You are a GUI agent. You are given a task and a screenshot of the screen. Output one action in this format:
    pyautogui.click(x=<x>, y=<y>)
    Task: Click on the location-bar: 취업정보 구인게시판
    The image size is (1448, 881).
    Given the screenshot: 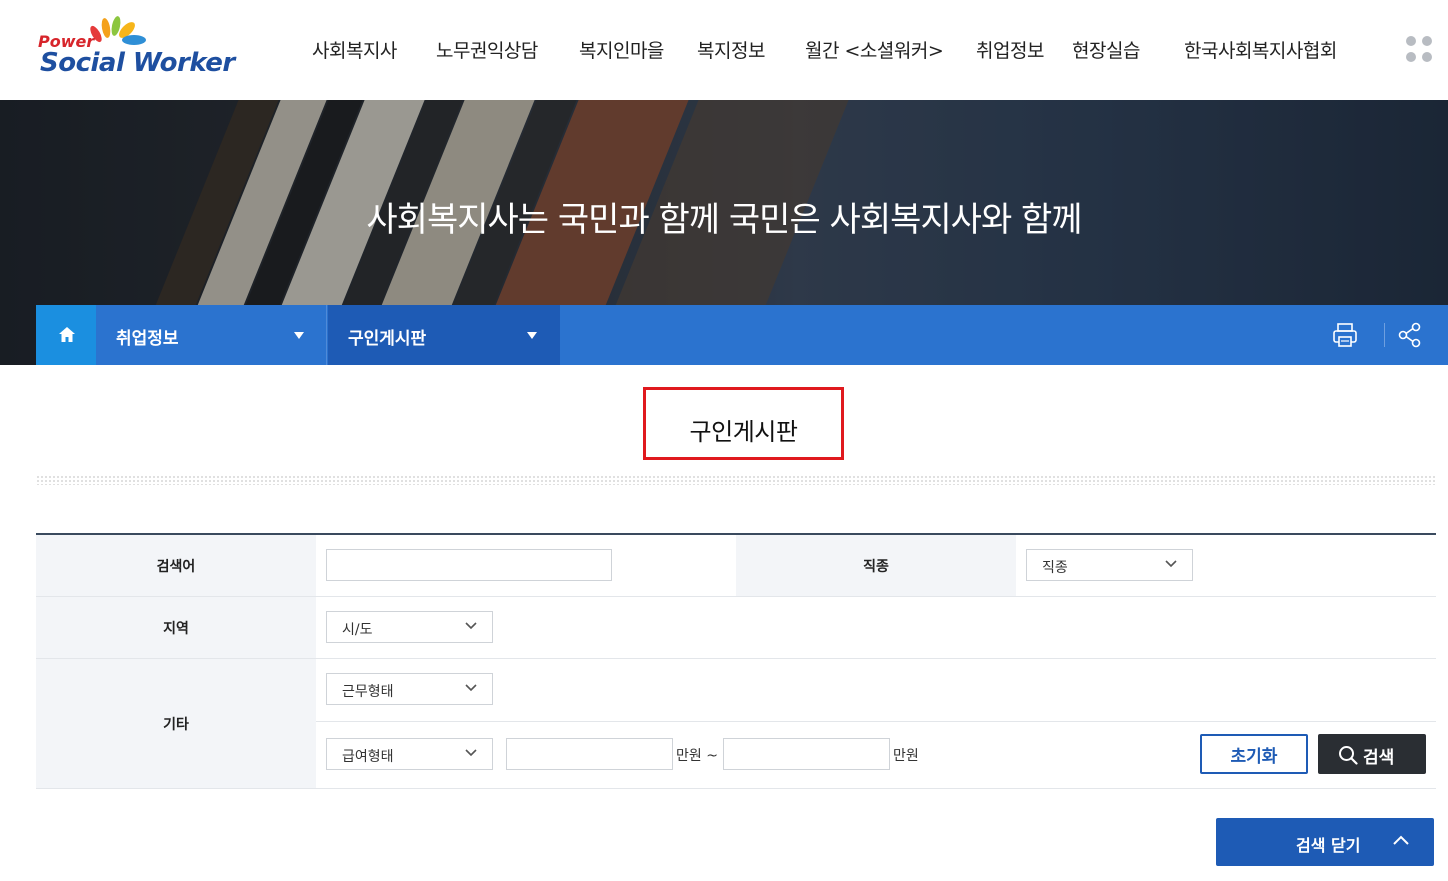 What is the action you would take?
    pyautogui.click(x=742, y=335)
    